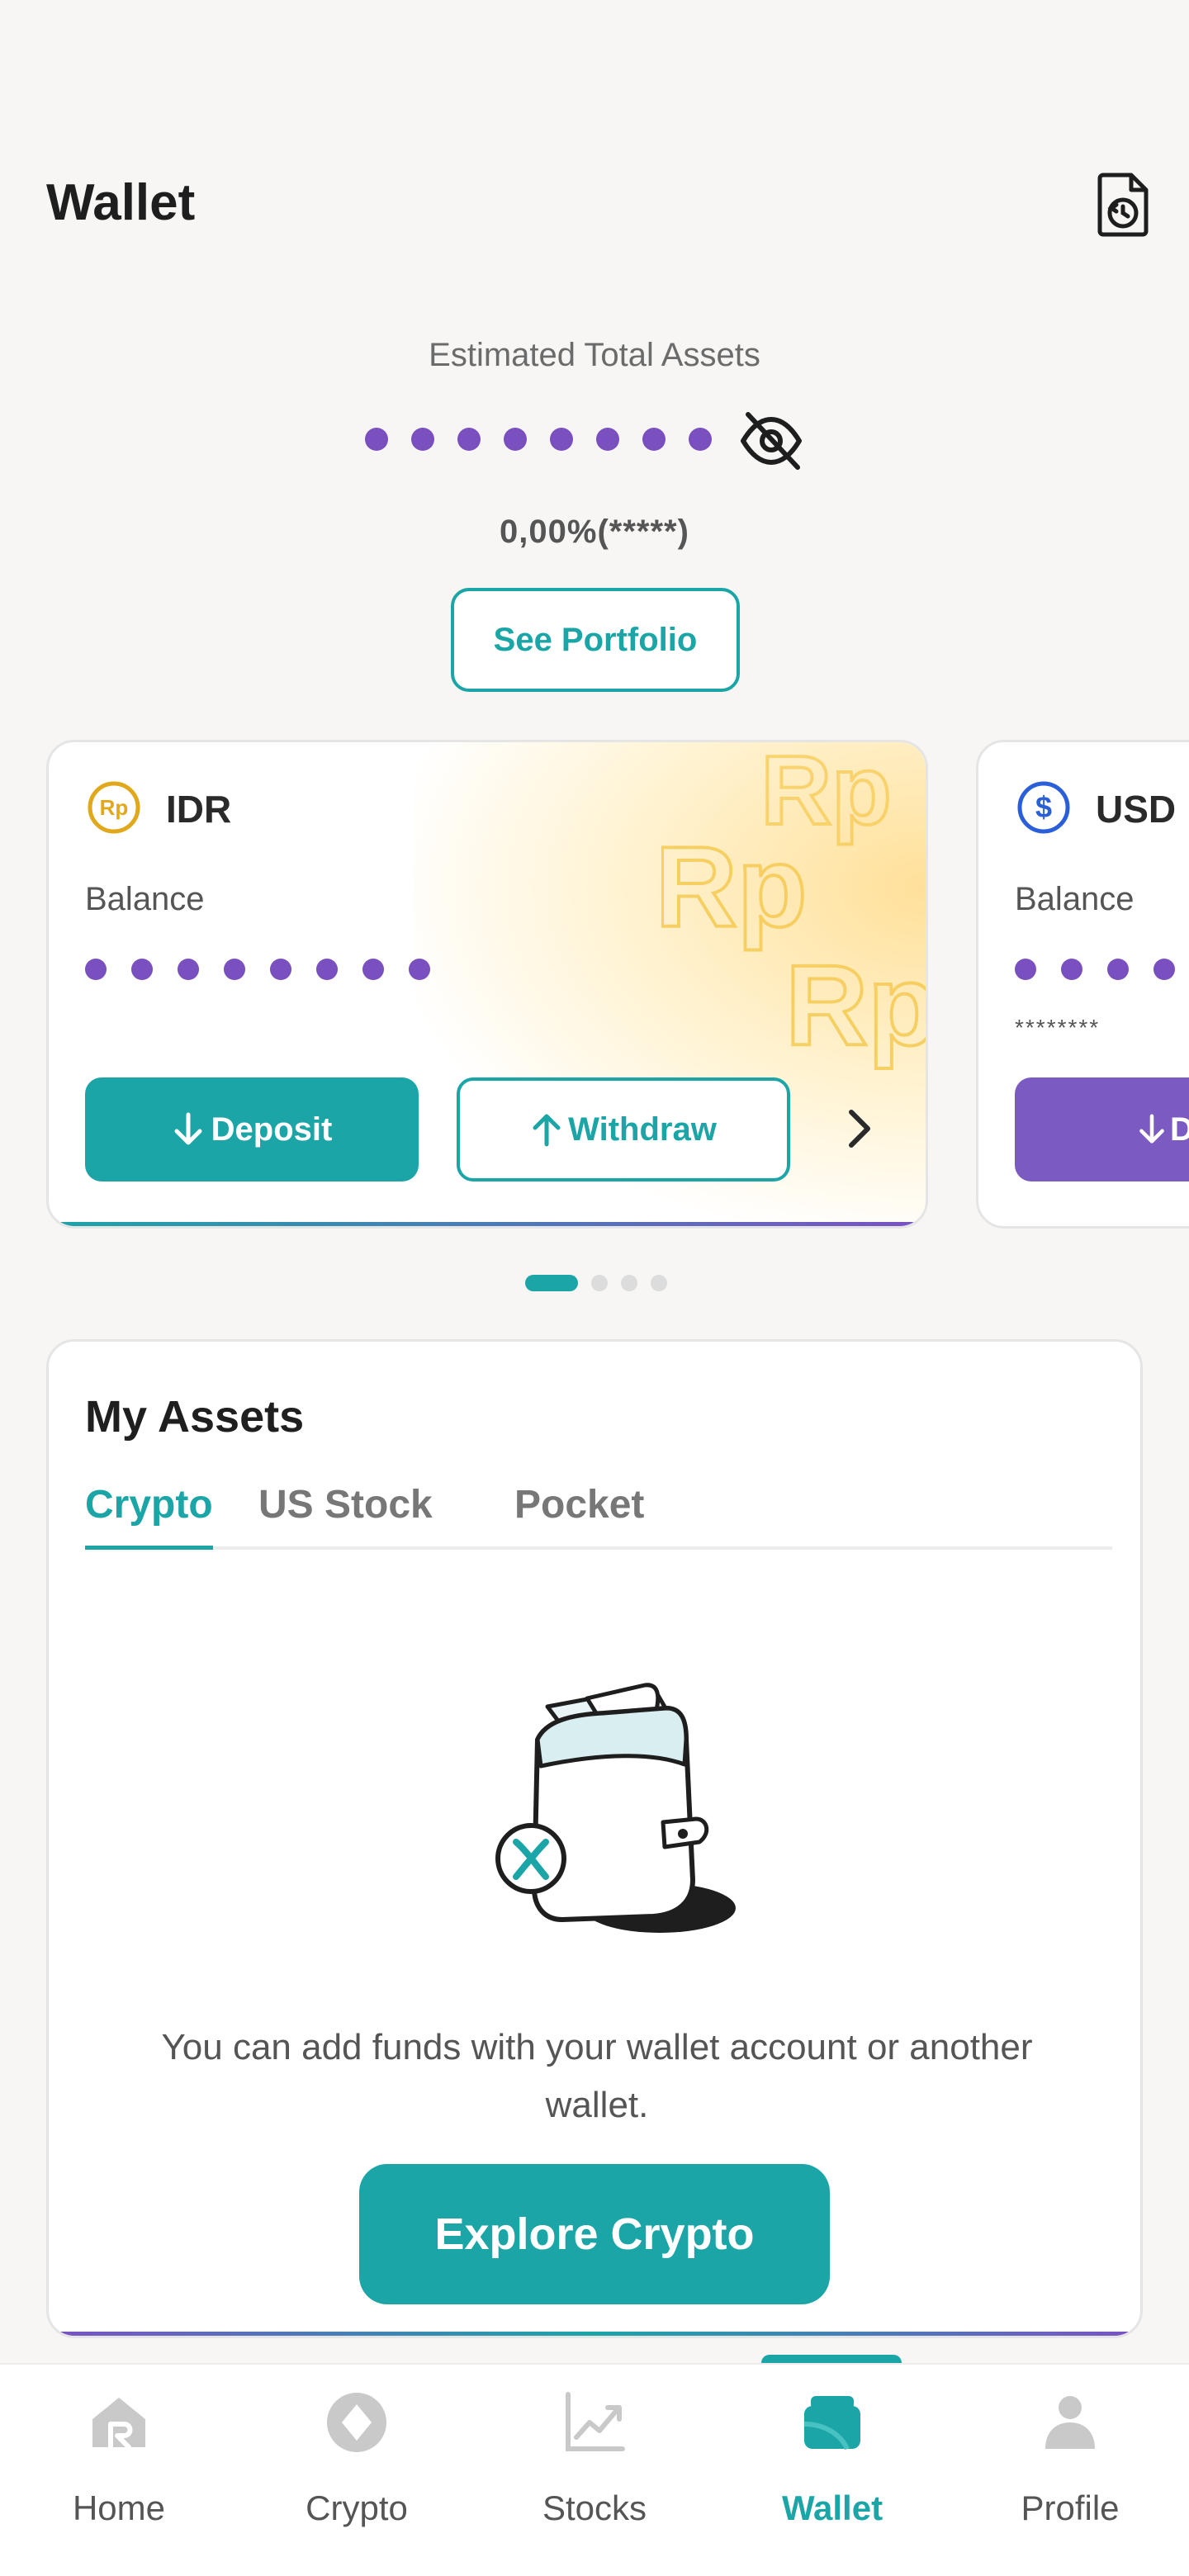  Describe the element at coordinates (1179, 1129) in the screenshot. I see `usd-deposit-label: D` at that location.